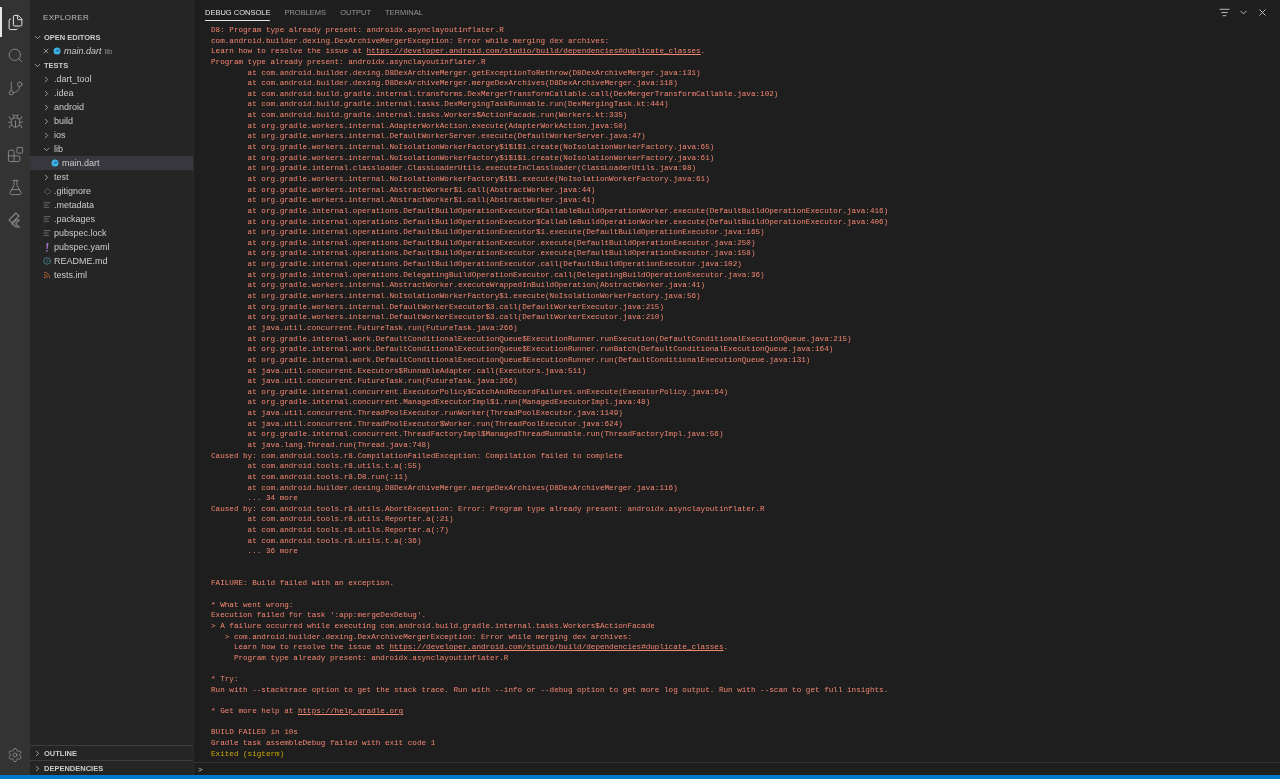 The height and width of the screenshot is (779, 1280). Describe the element at coordinates (15, 755) in the screenshot. I see `settings-icon` at that location.